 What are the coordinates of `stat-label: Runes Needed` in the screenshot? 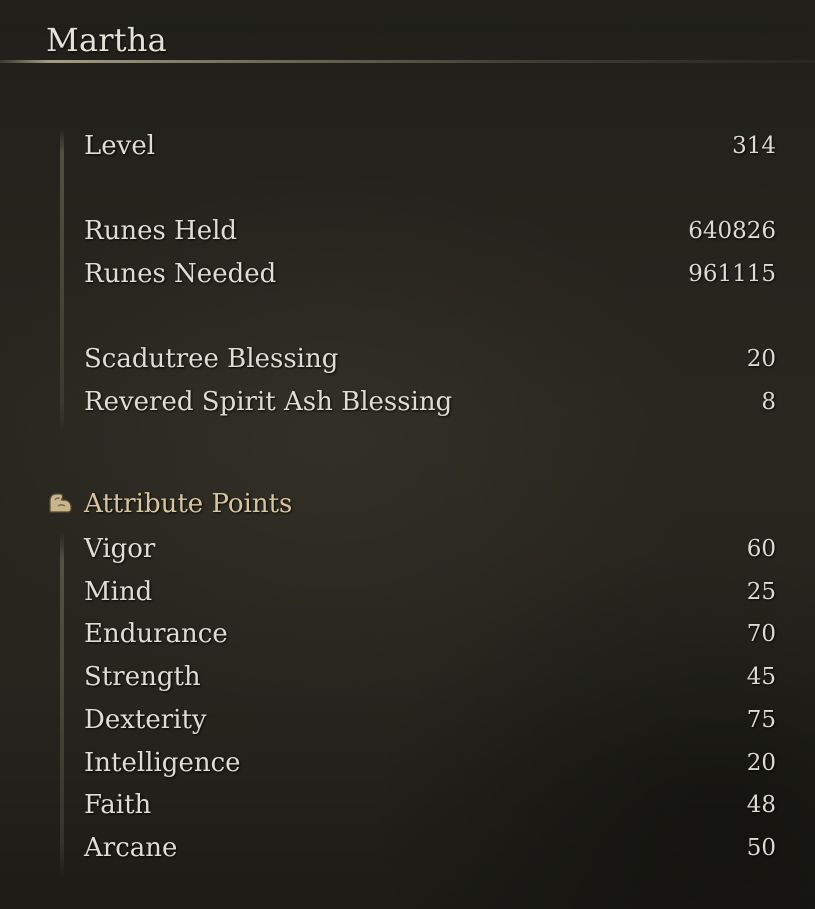 It's located at (180, 274).